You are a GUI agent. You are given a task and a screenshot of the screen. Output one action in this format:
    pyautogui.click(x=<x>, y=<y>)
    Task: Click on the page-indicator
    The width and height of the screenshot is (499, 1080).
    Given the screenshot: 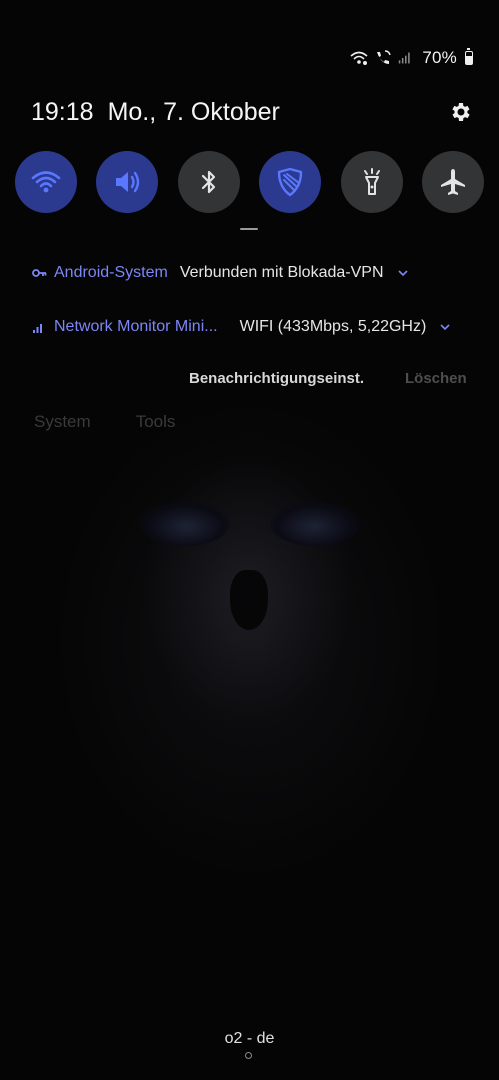 What is the action you would take?
    pyautogui.click(x=248, y=1055)
    